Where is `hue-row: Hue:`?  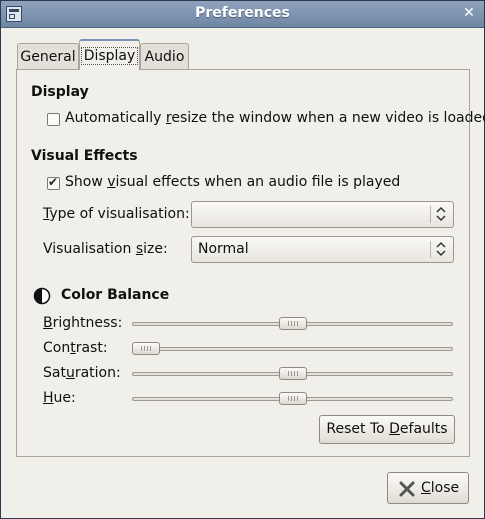
hue-row: Hue: is located at coordinates (242, 400).